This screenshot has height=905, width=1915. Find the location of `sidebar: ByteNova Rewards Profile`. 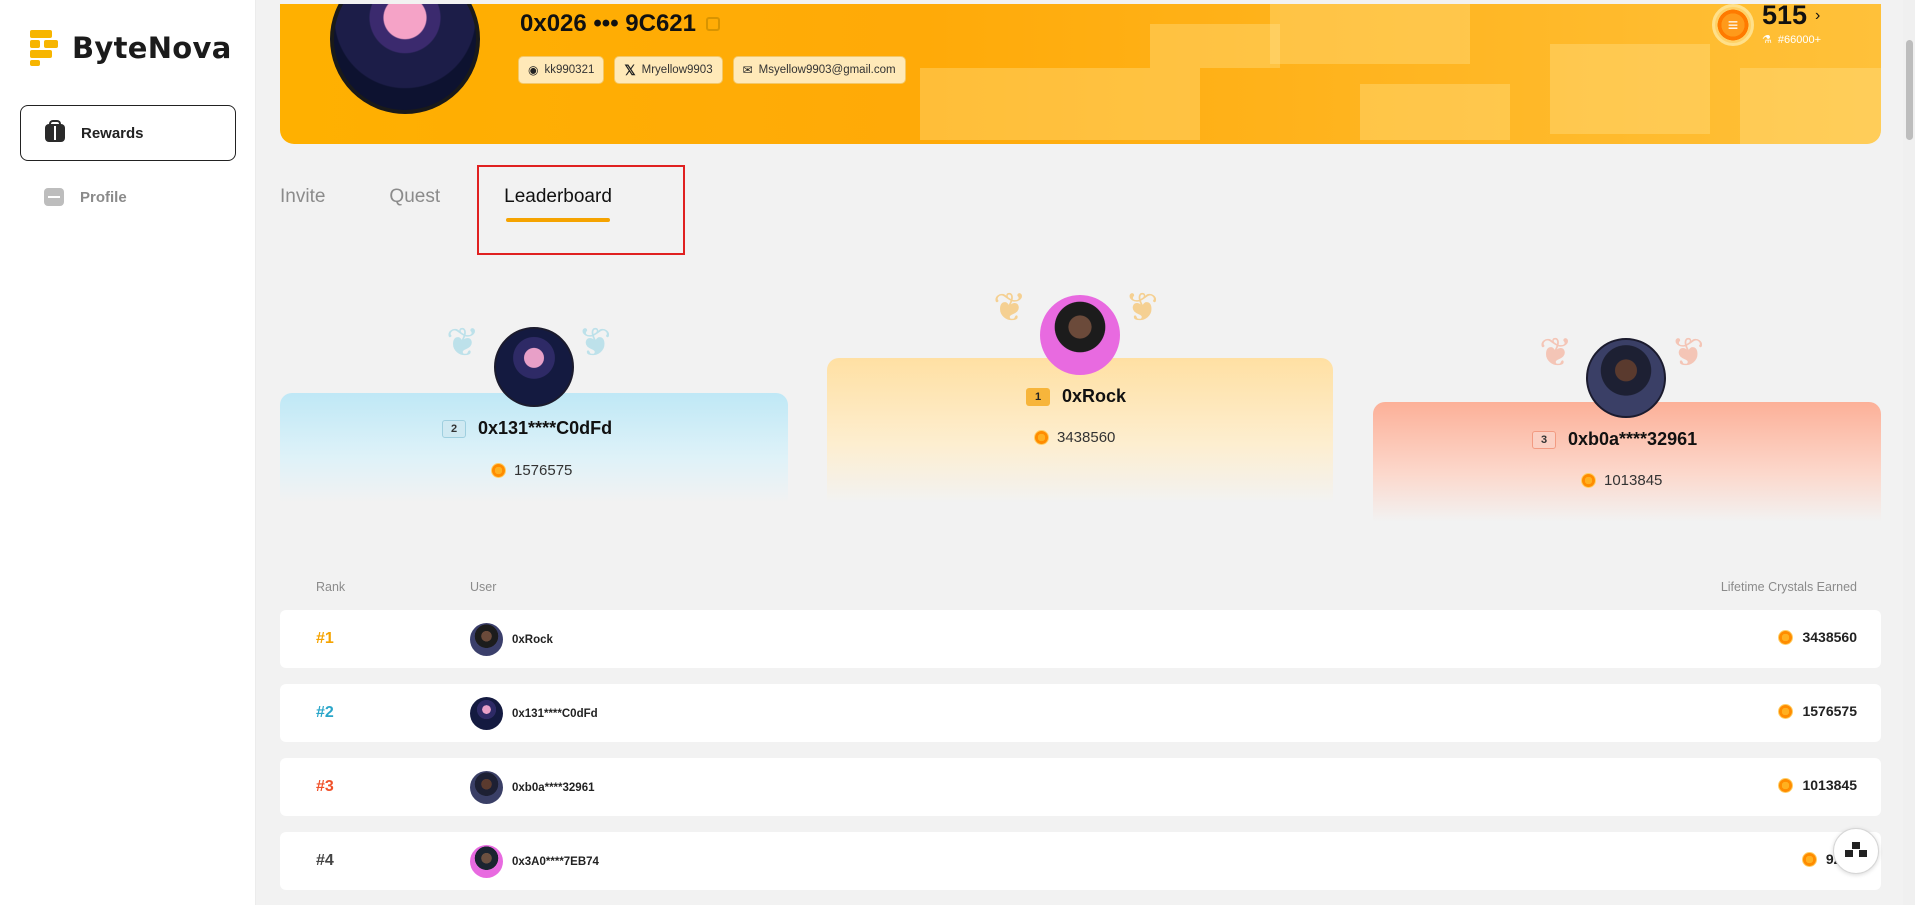

sidebar: ByteNova Rewards Profile is located at coordinates (128, 452).